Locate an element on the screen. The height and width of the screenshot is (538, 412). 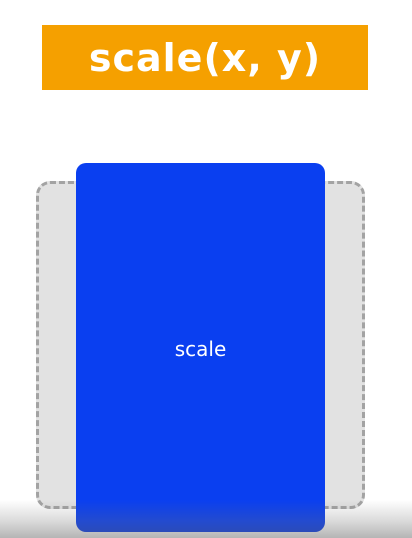
title-text: scale(x, y) is located at coordinates (205, 57).